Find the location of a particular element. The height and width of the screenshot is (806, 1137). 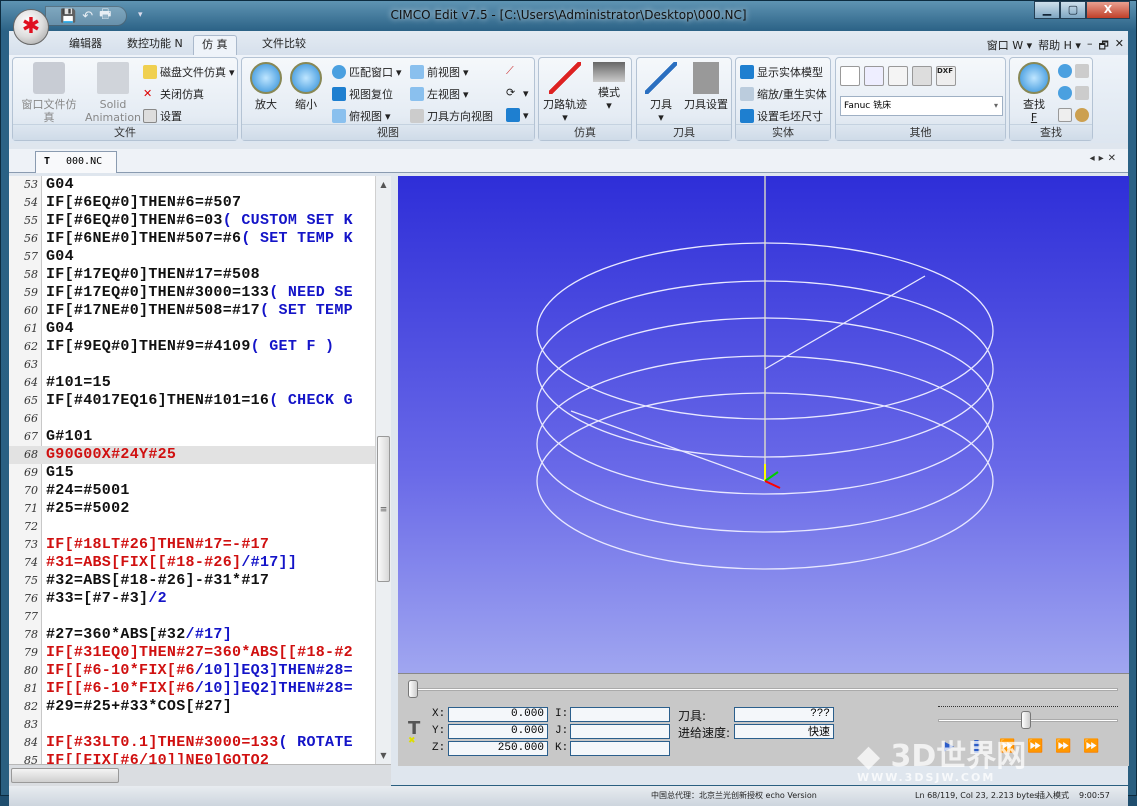

dxf-icon: DXF is located at coordinates (946, 76).